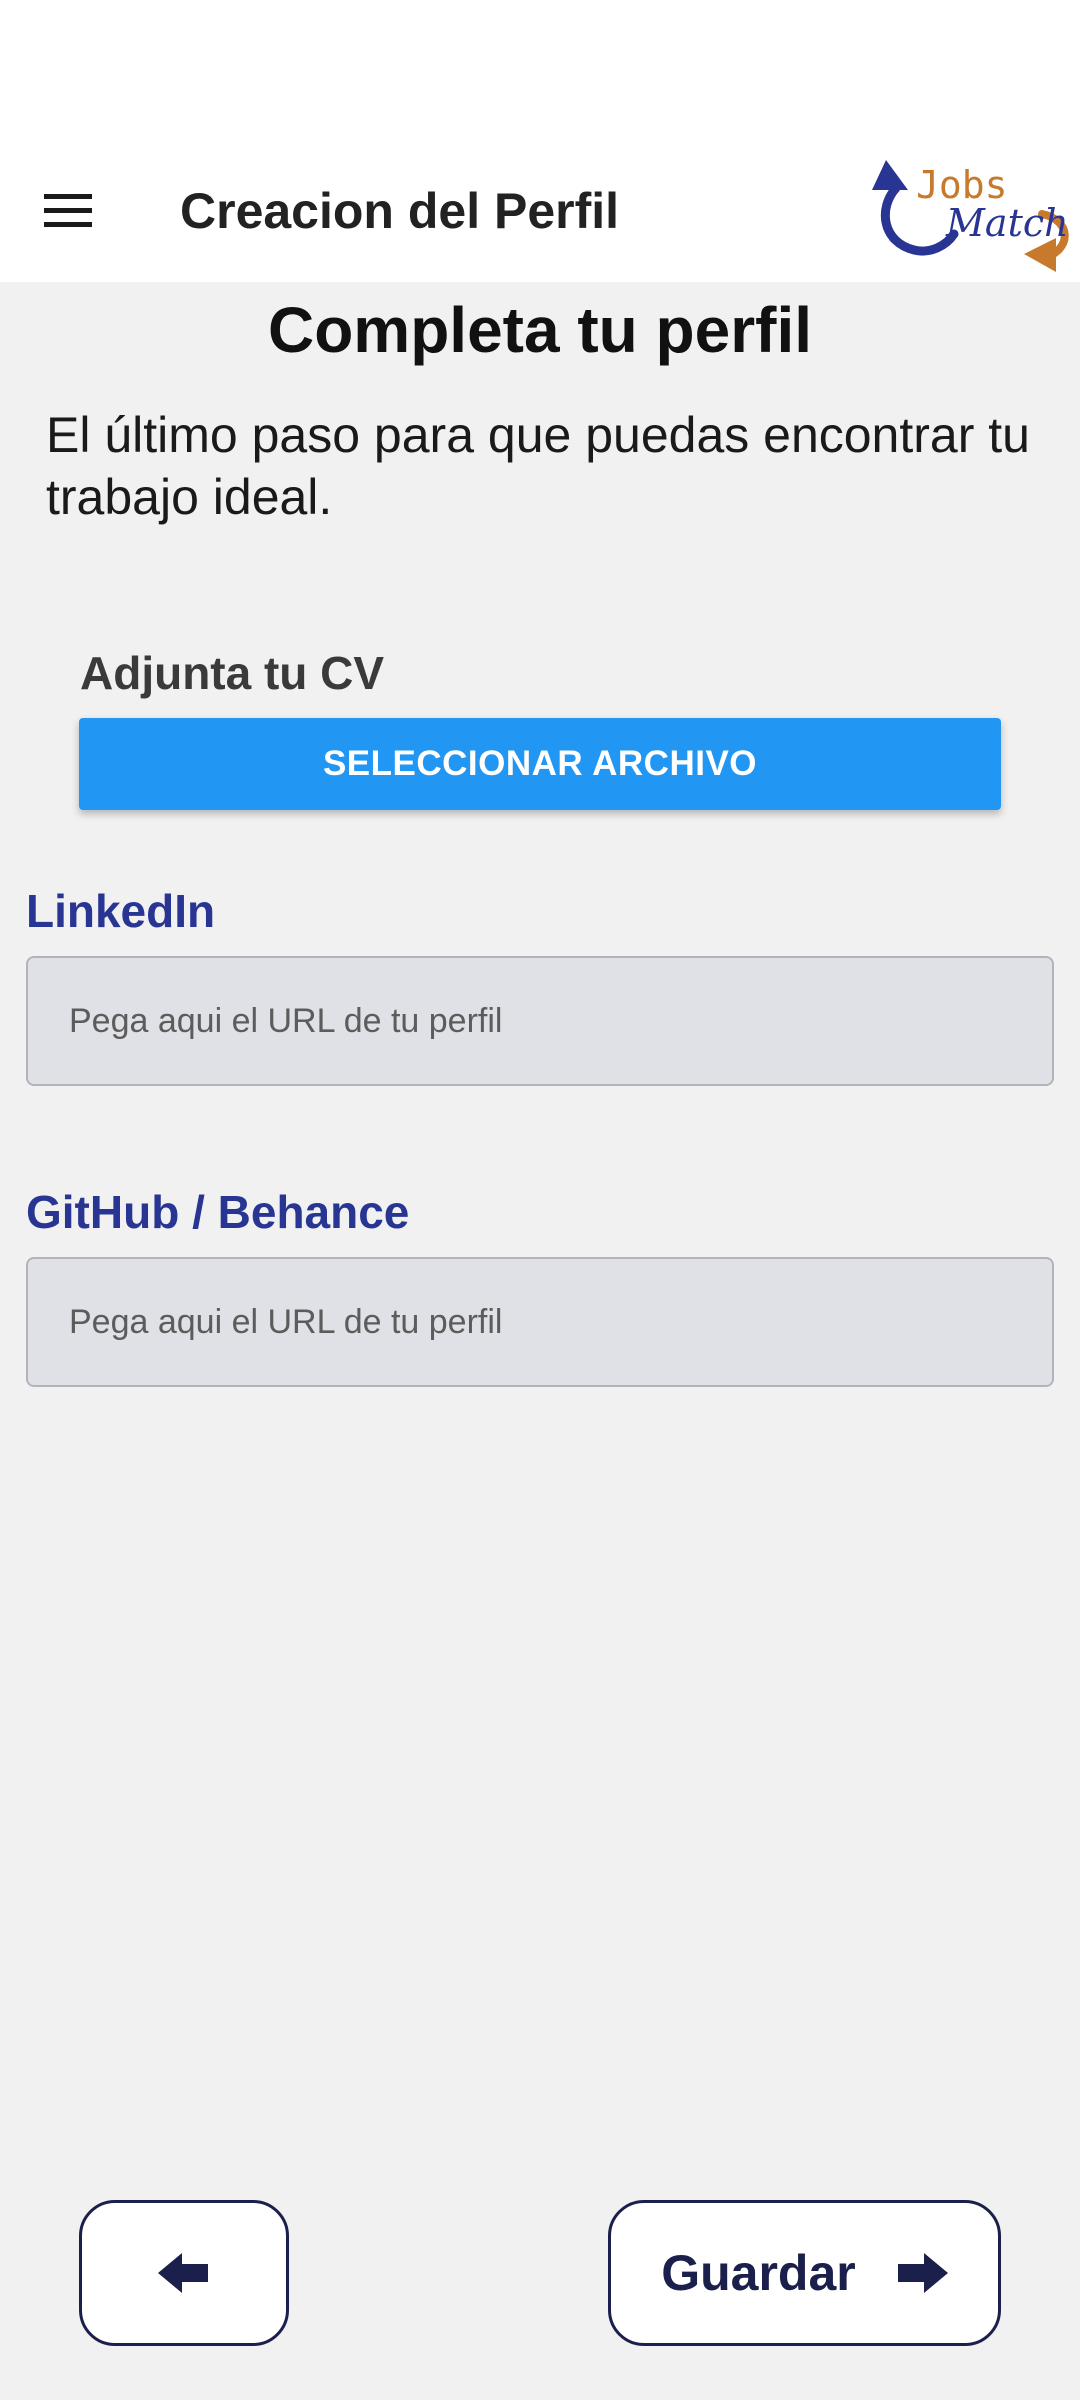 The width and height of the screenshot is (1080, 2400). I want to click on menu-button, so click(68, 211).